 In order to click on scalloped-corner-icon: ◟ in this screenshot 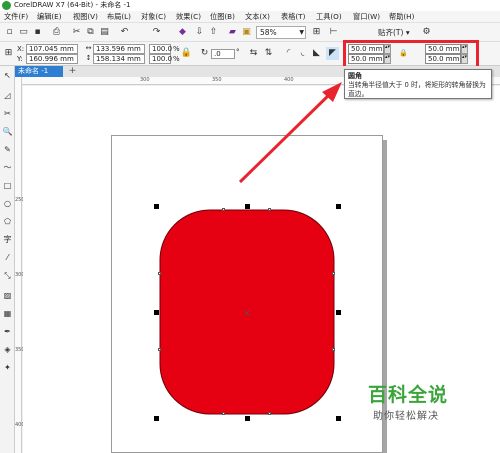, I will do `click(302, 53)`.